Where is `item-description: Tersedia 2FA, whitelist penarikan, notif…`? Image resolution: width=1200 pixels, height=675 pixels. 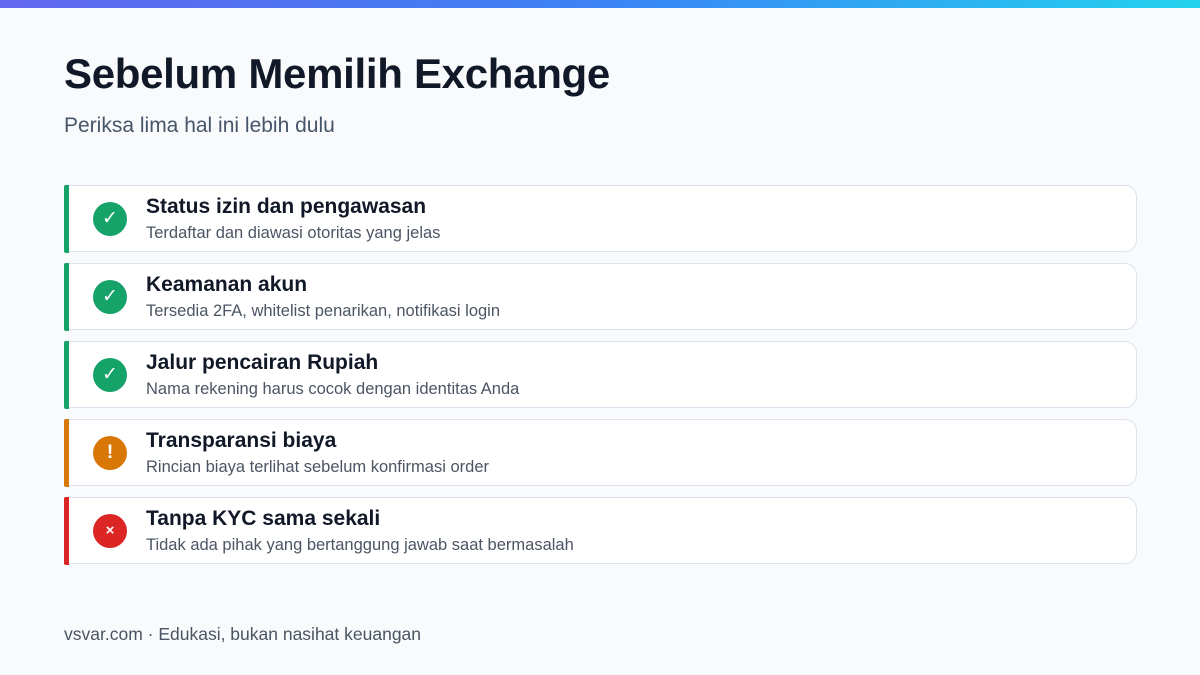
item-description: Tersedia 2FA, whitelist penarikan, notif… is located at coordinates (323, 311).